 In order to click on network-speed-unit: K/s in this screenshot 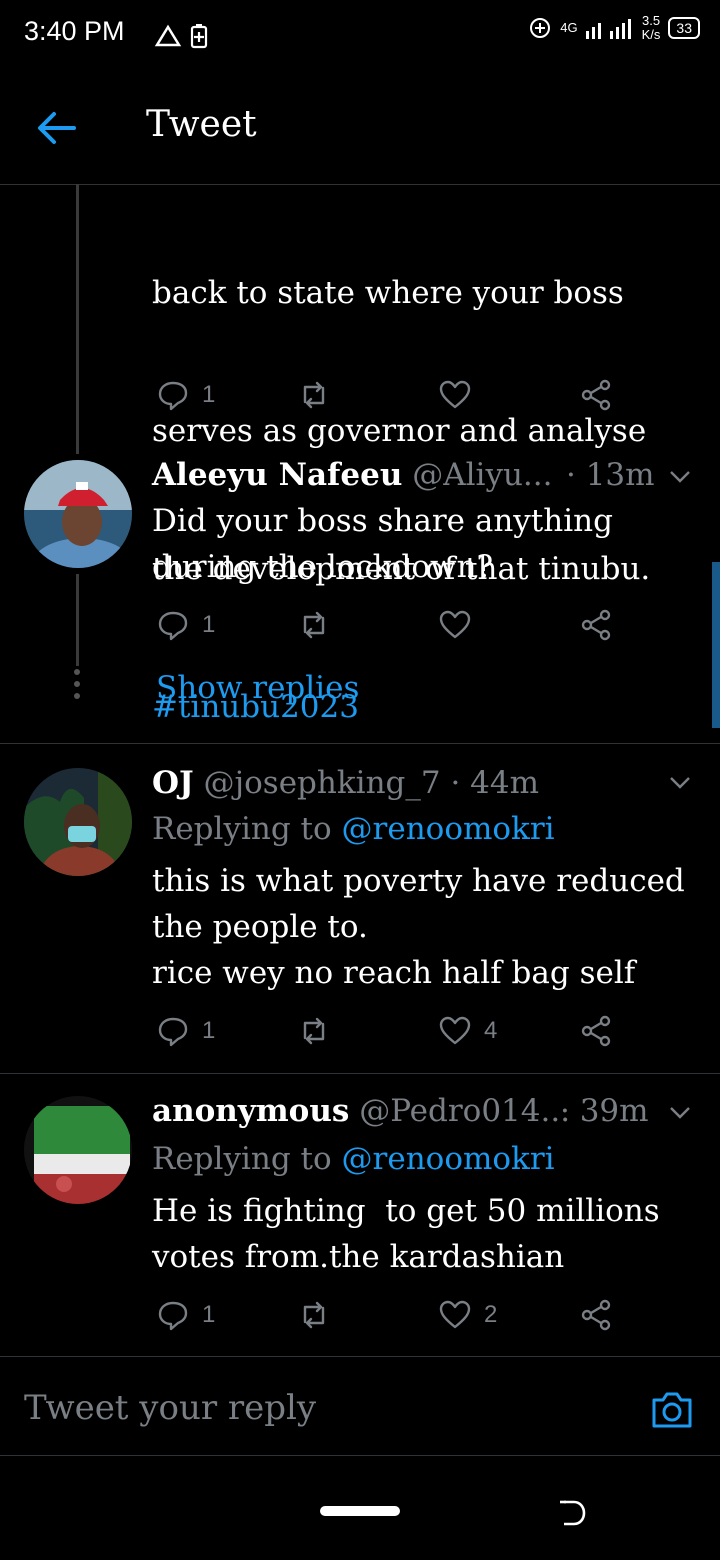, I will do `click(651, 34)`.